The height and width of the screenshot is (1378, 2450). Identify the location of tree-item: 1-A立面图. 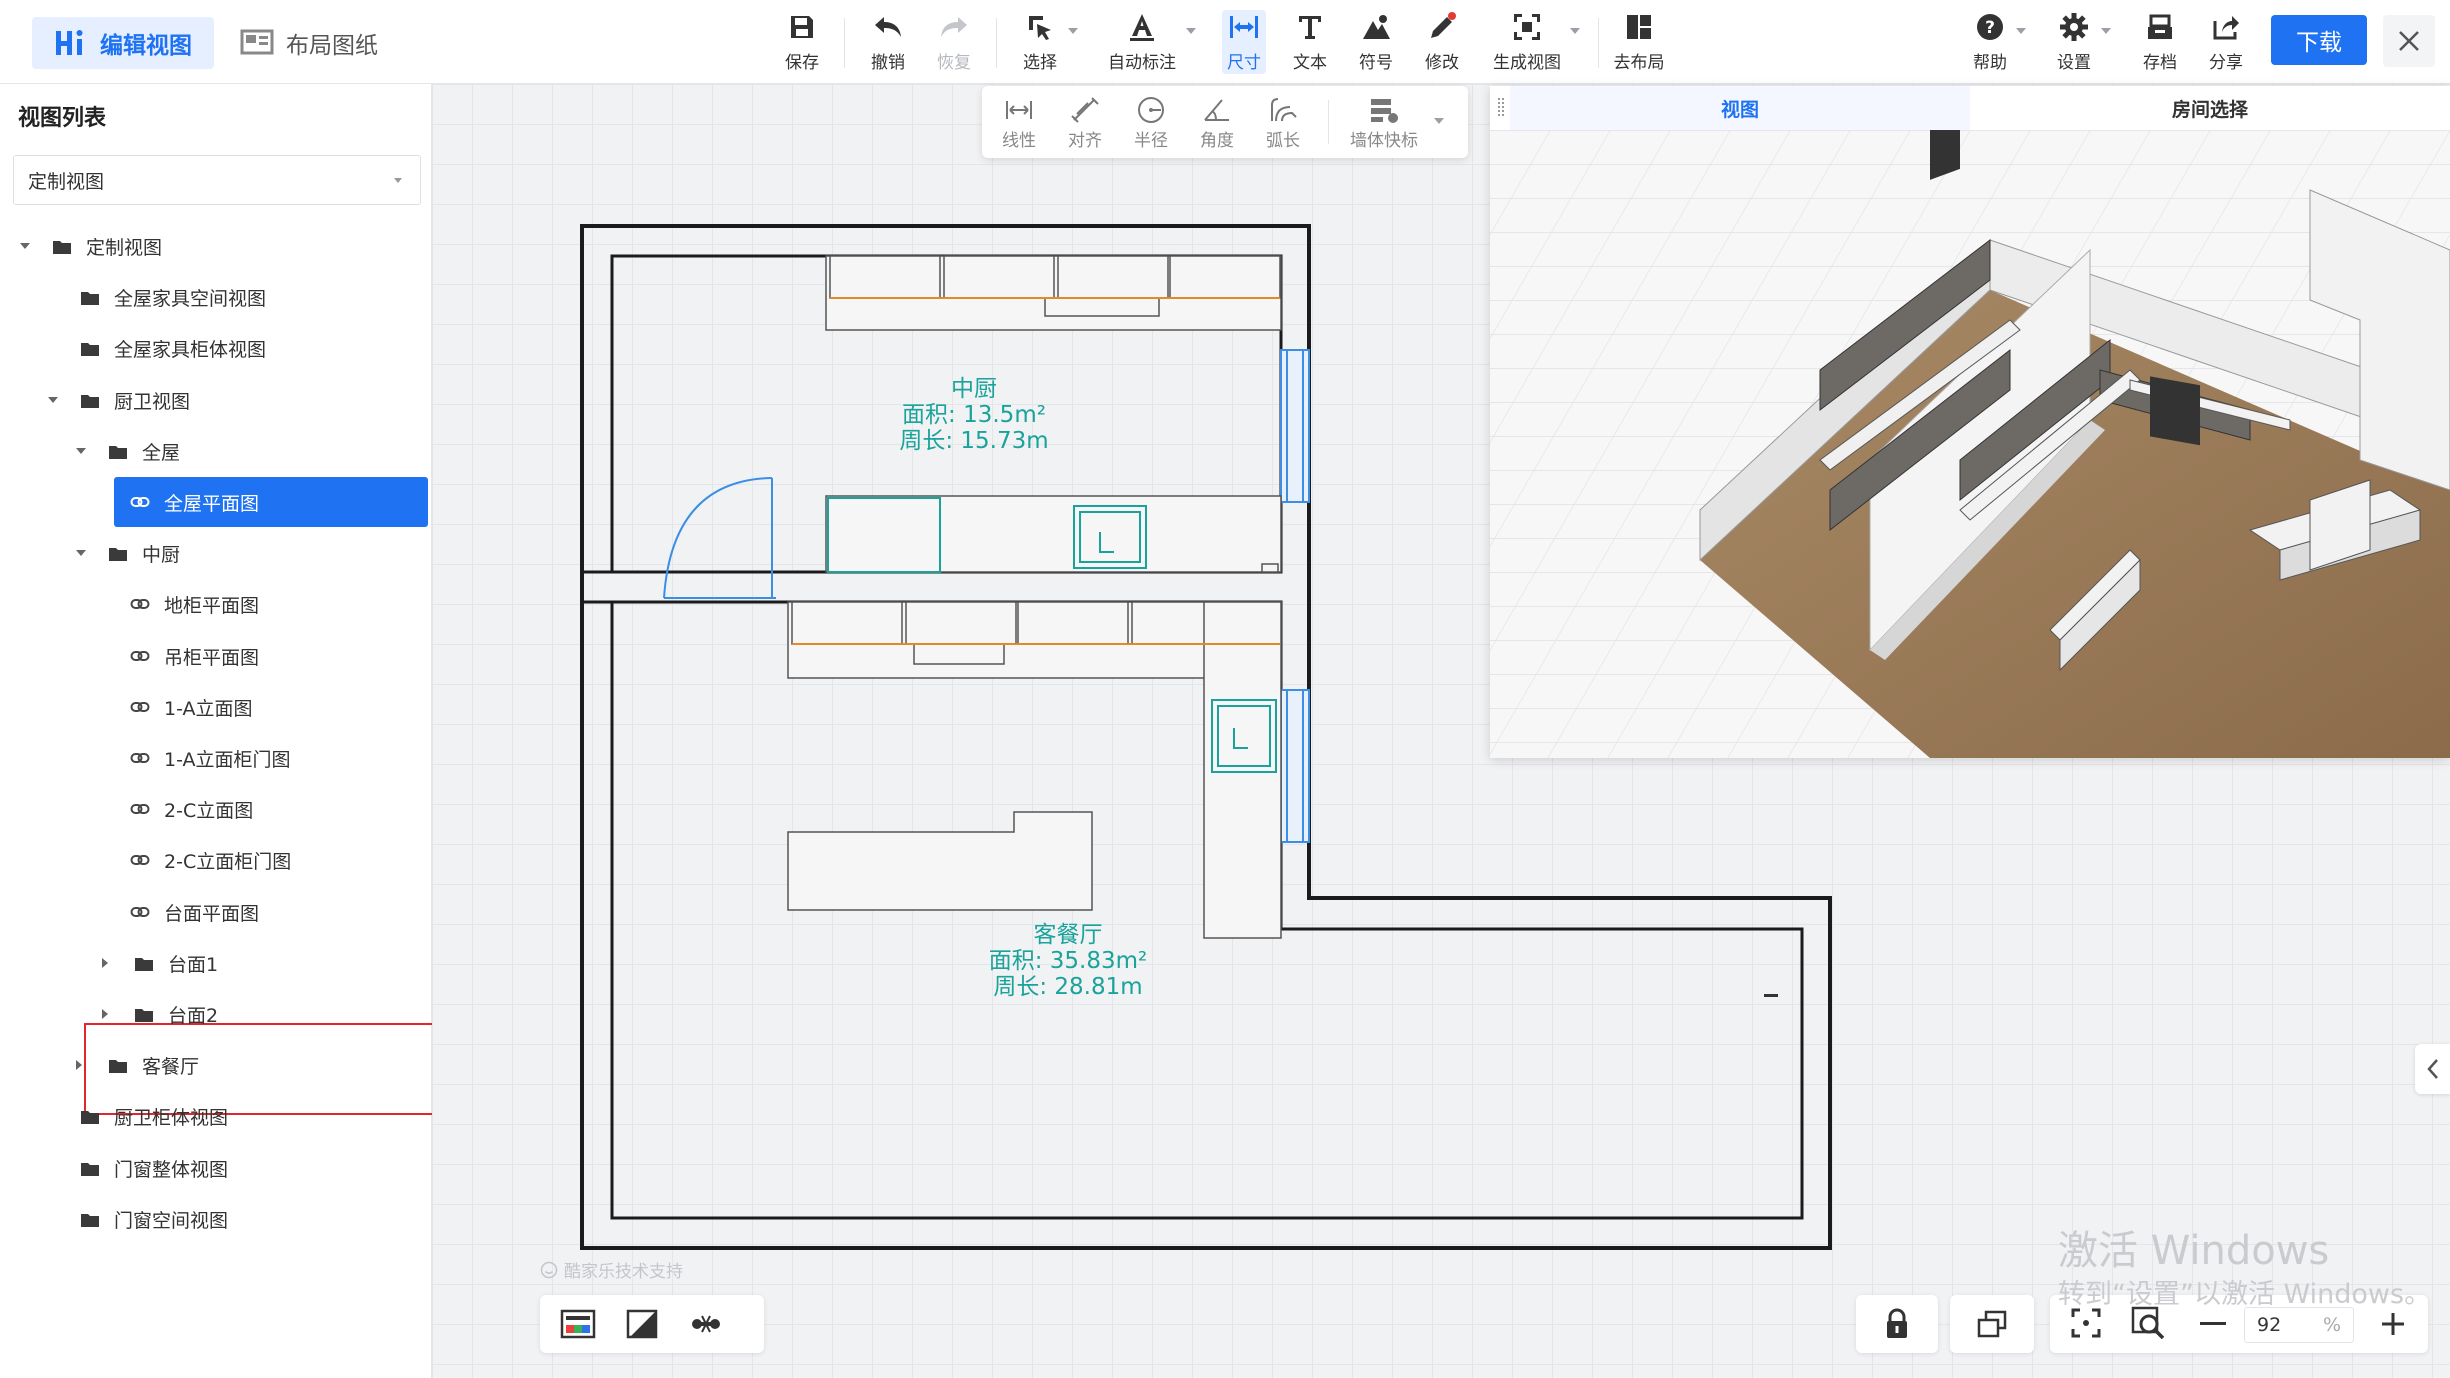
(215, 707).